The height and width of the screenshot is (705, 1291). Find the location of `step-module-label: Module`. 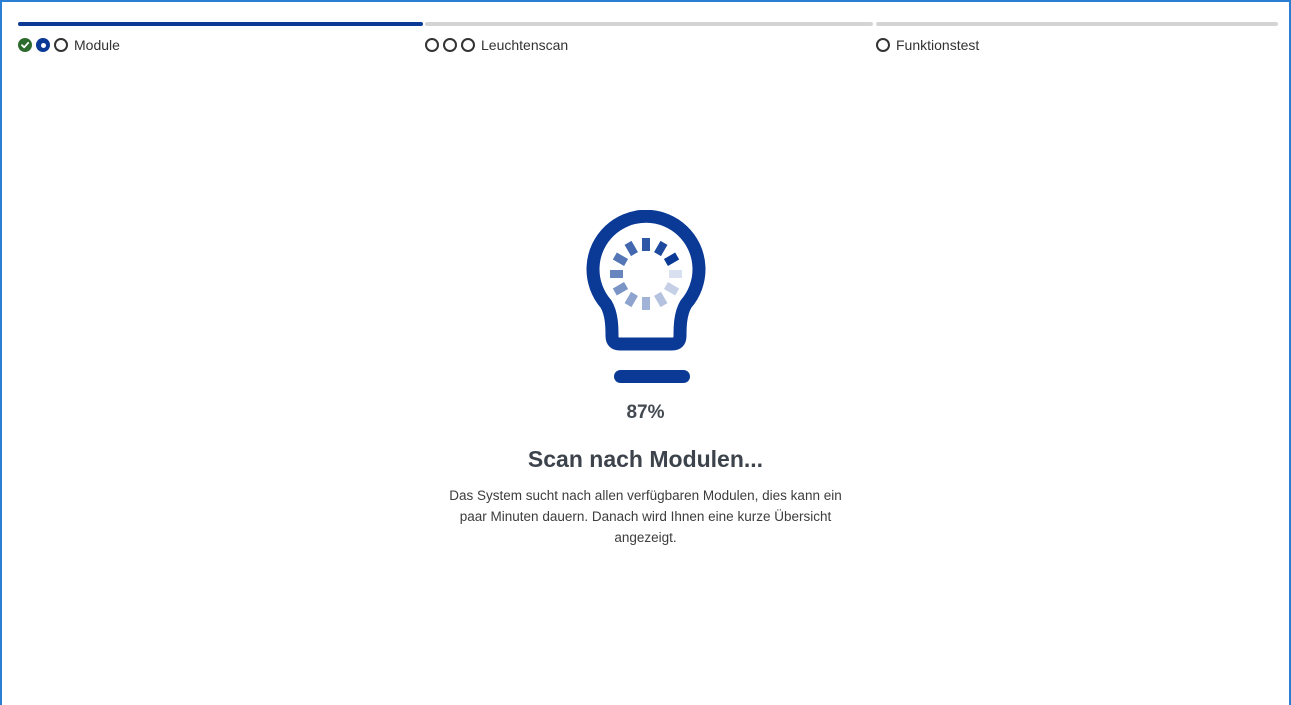

step-module-label: Module is located at coordinates (97, 45).